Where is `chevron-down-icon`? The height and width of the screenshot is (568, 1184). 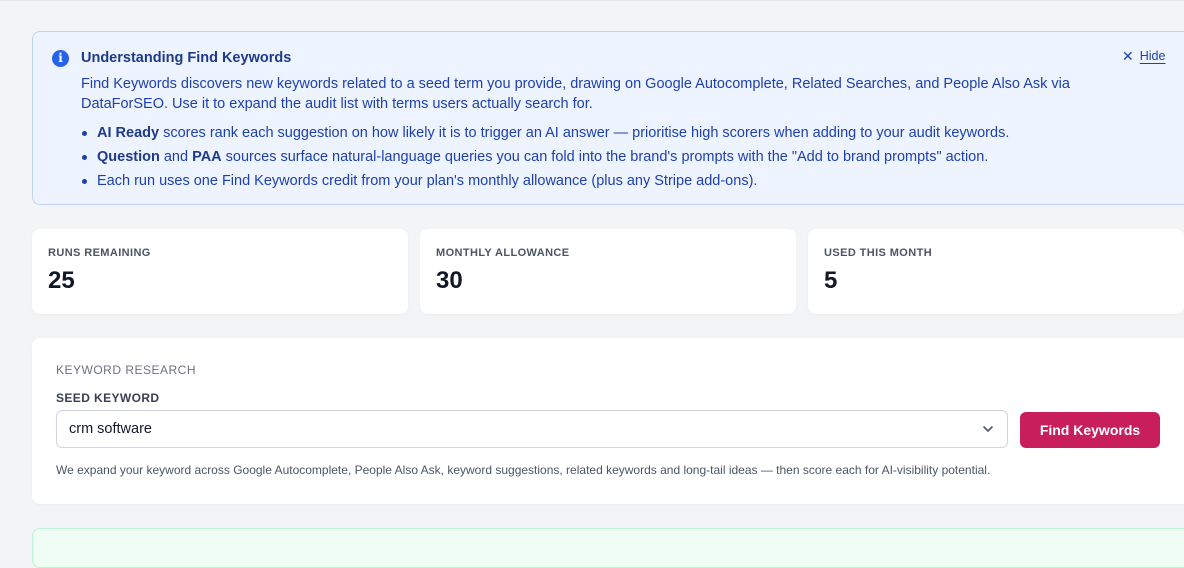
chevron-down-icon is located at coordinates (988, 429).